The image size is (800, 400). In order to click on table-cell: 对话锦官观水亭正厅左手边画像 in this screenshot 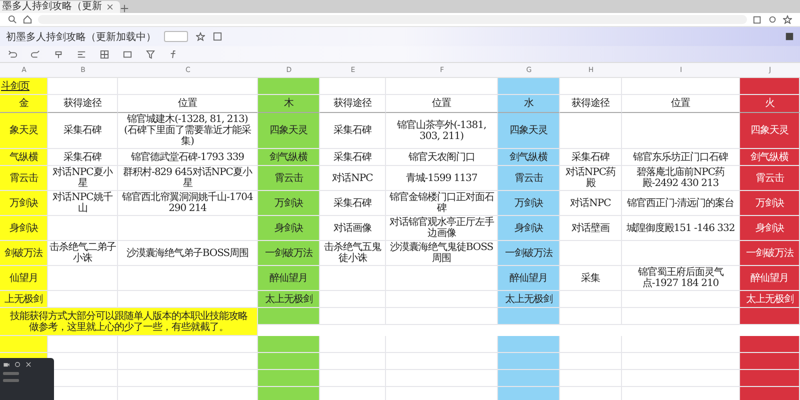, I will do `click(442, 228)`.